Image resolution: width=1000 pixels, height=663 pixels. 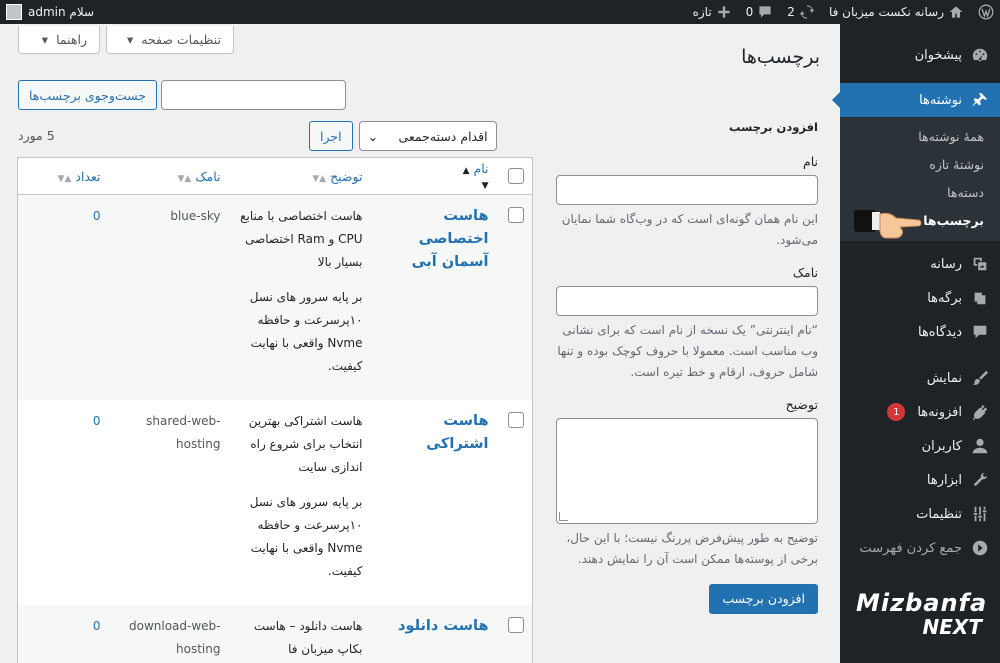 I want to click on tag-name-input, so click(x=687, y=190).